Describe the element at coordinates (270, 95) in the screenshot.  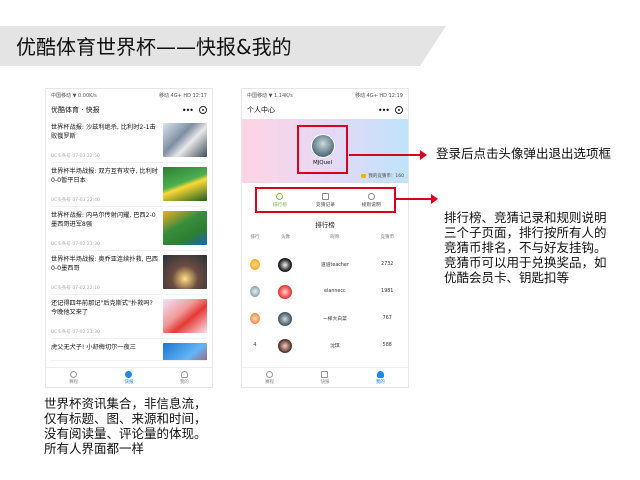
I see `status-left: 中国移动 ▼ 1.14K/s` at that location.